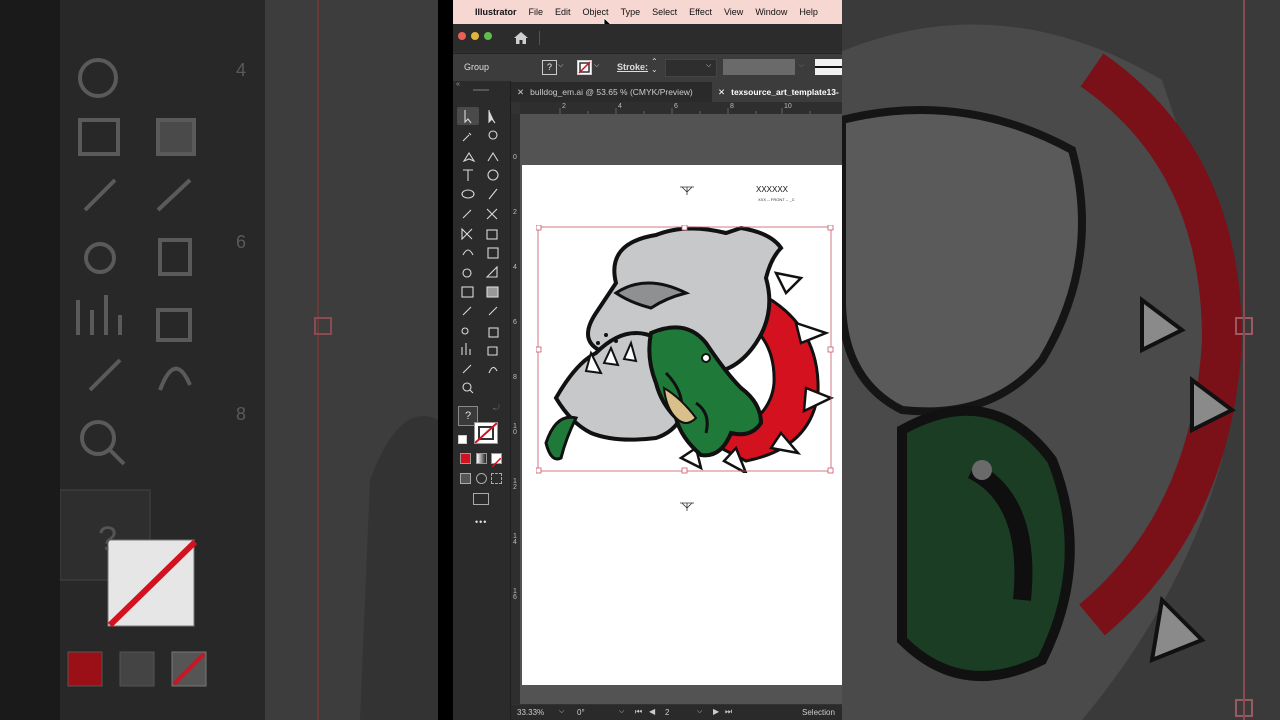 This screenshot has width=1280, height=720. Describe the element at coordinates (481, 250) in the screenshot. I see `tool-icons` at that location.